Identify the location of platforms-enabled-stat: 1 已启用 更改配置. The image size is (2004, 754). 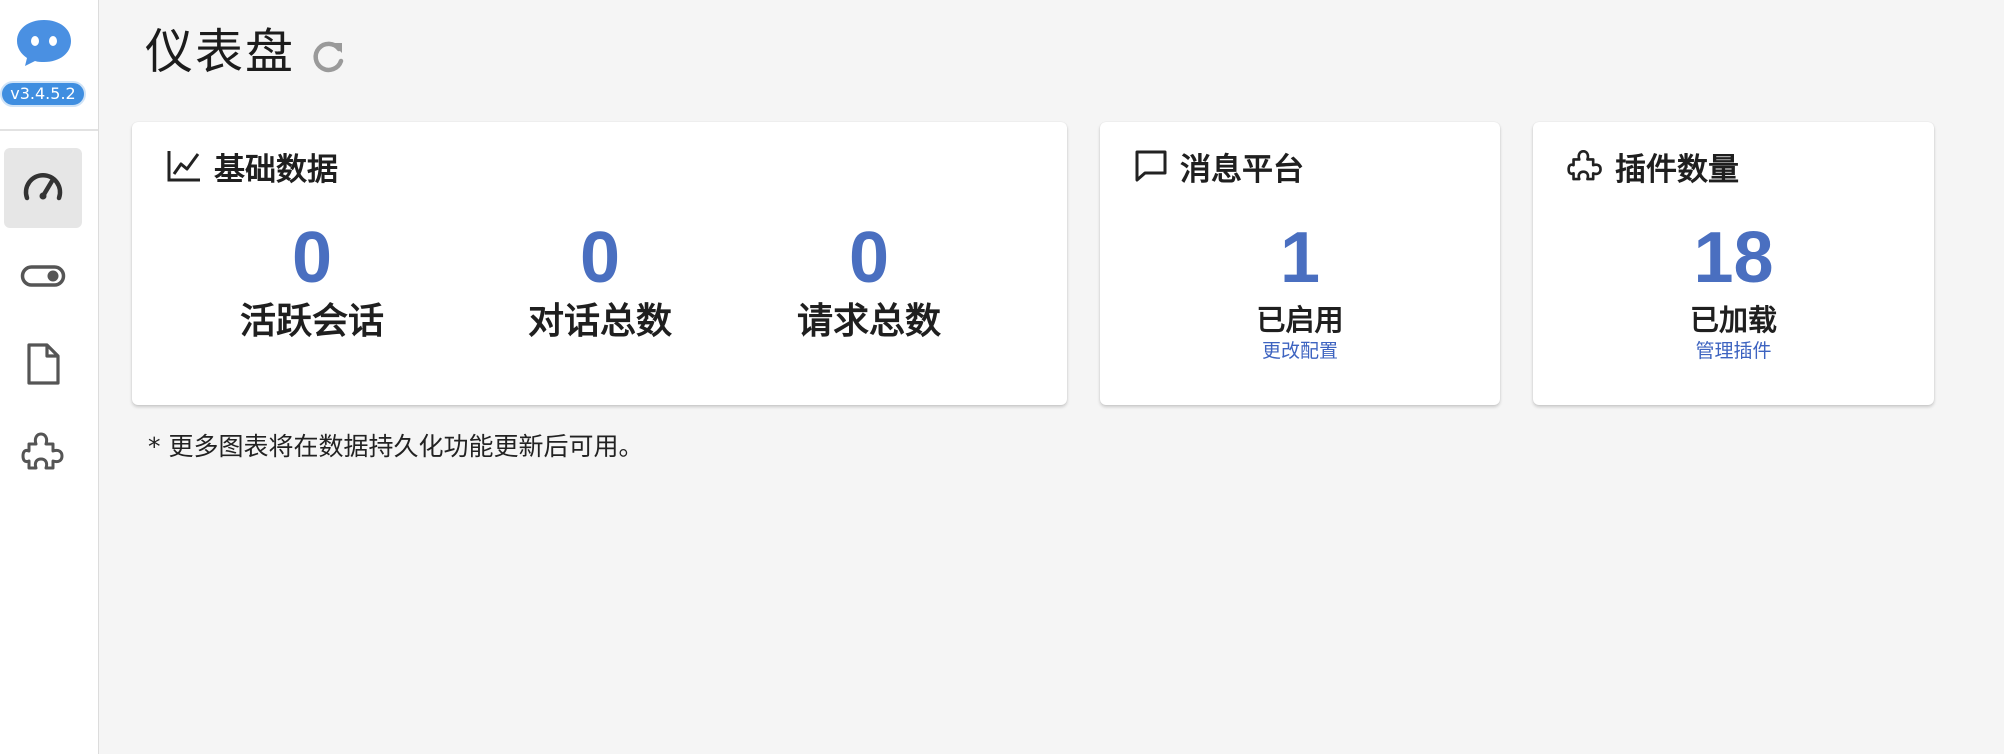
(1300, 291).